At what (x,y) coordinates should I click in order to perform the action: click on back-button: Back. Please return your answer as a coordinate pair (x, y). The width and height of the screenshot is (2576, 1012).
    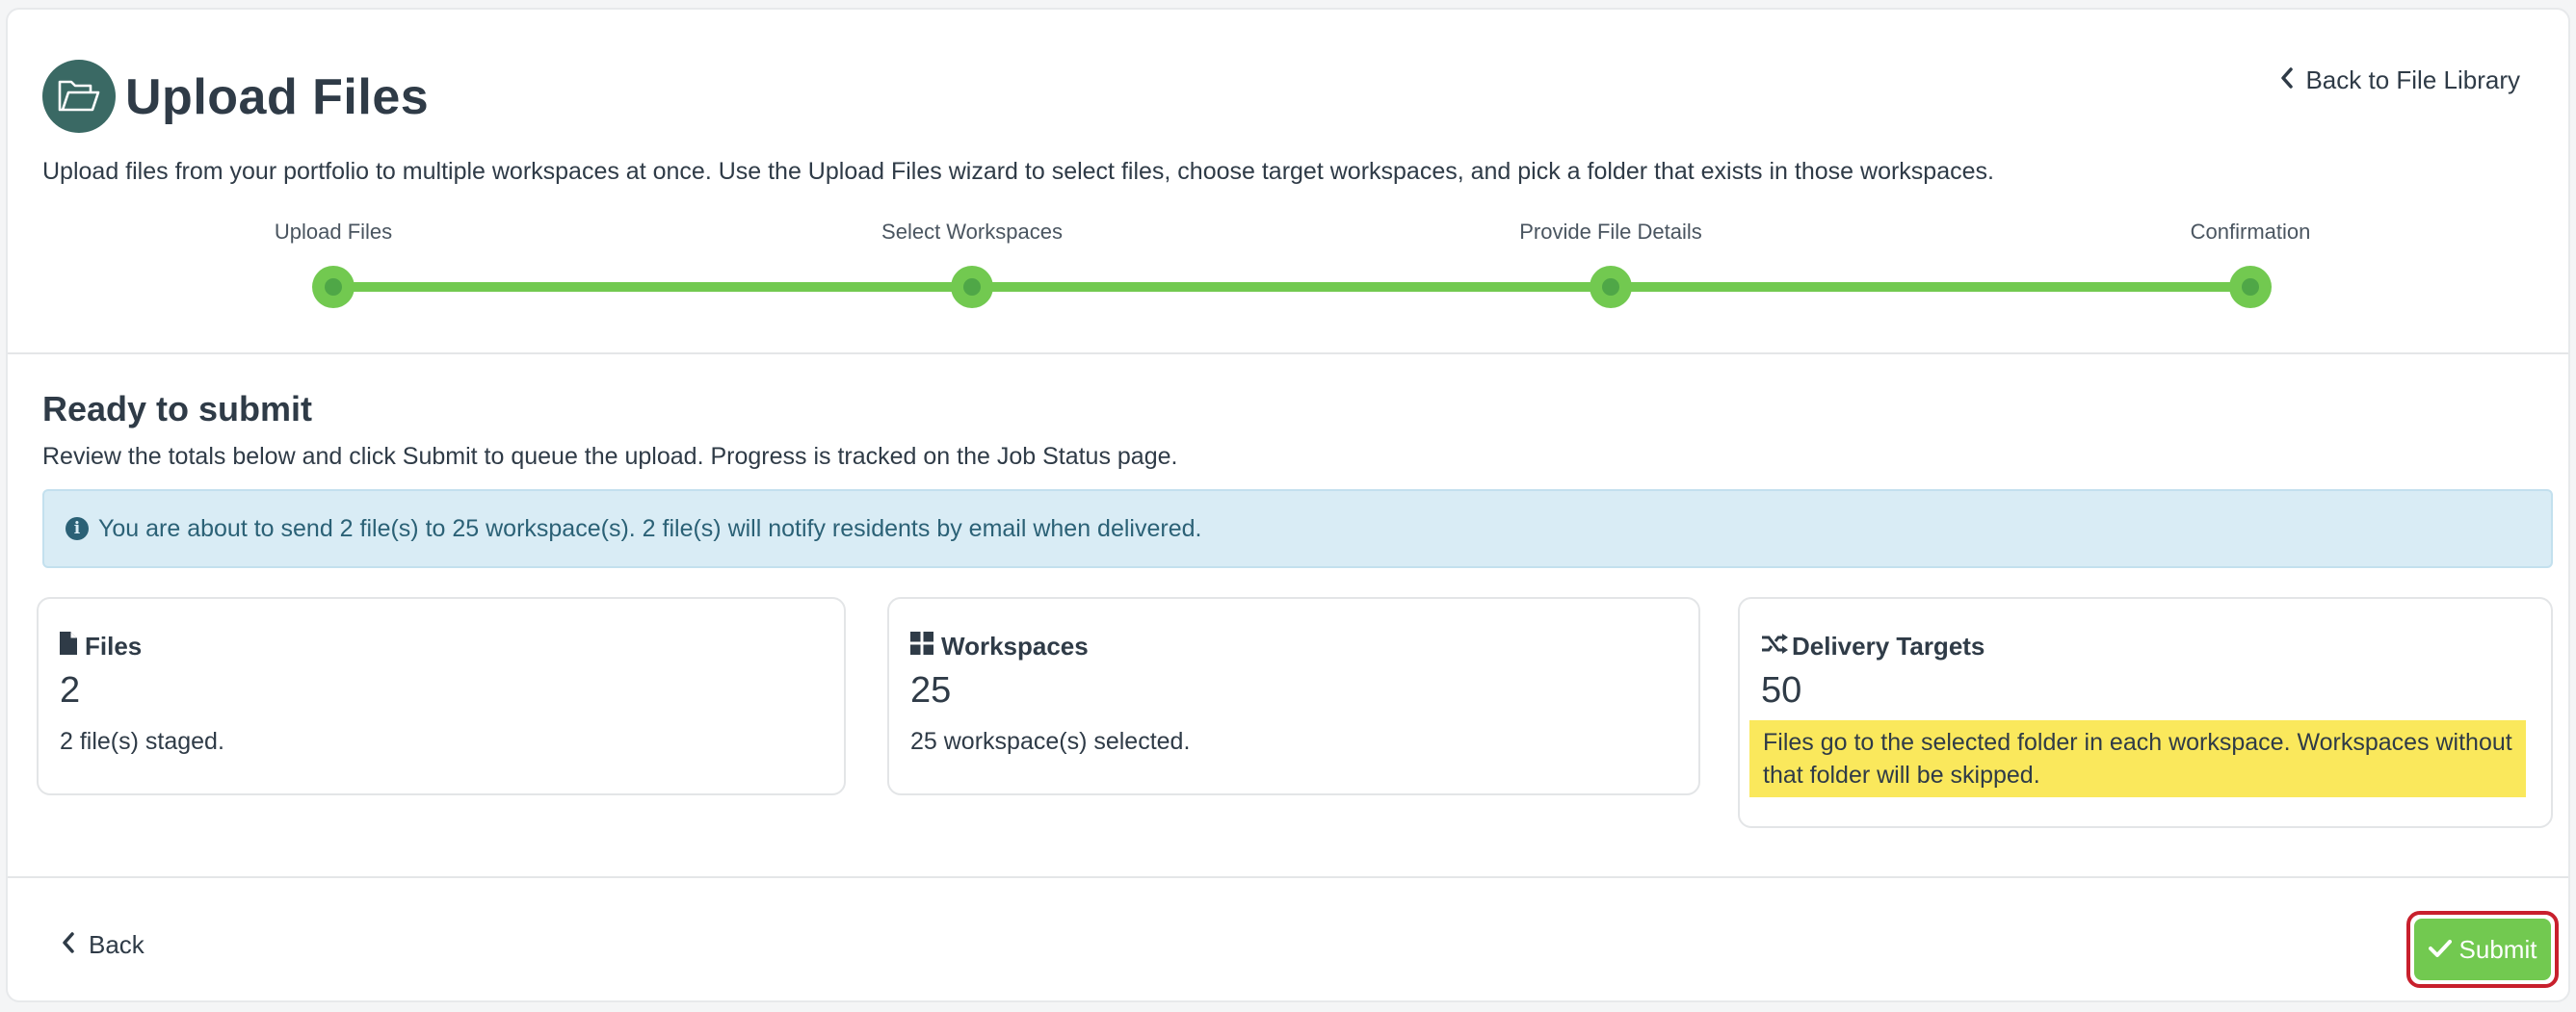
    Looking at the image, I should click on (103, 945).